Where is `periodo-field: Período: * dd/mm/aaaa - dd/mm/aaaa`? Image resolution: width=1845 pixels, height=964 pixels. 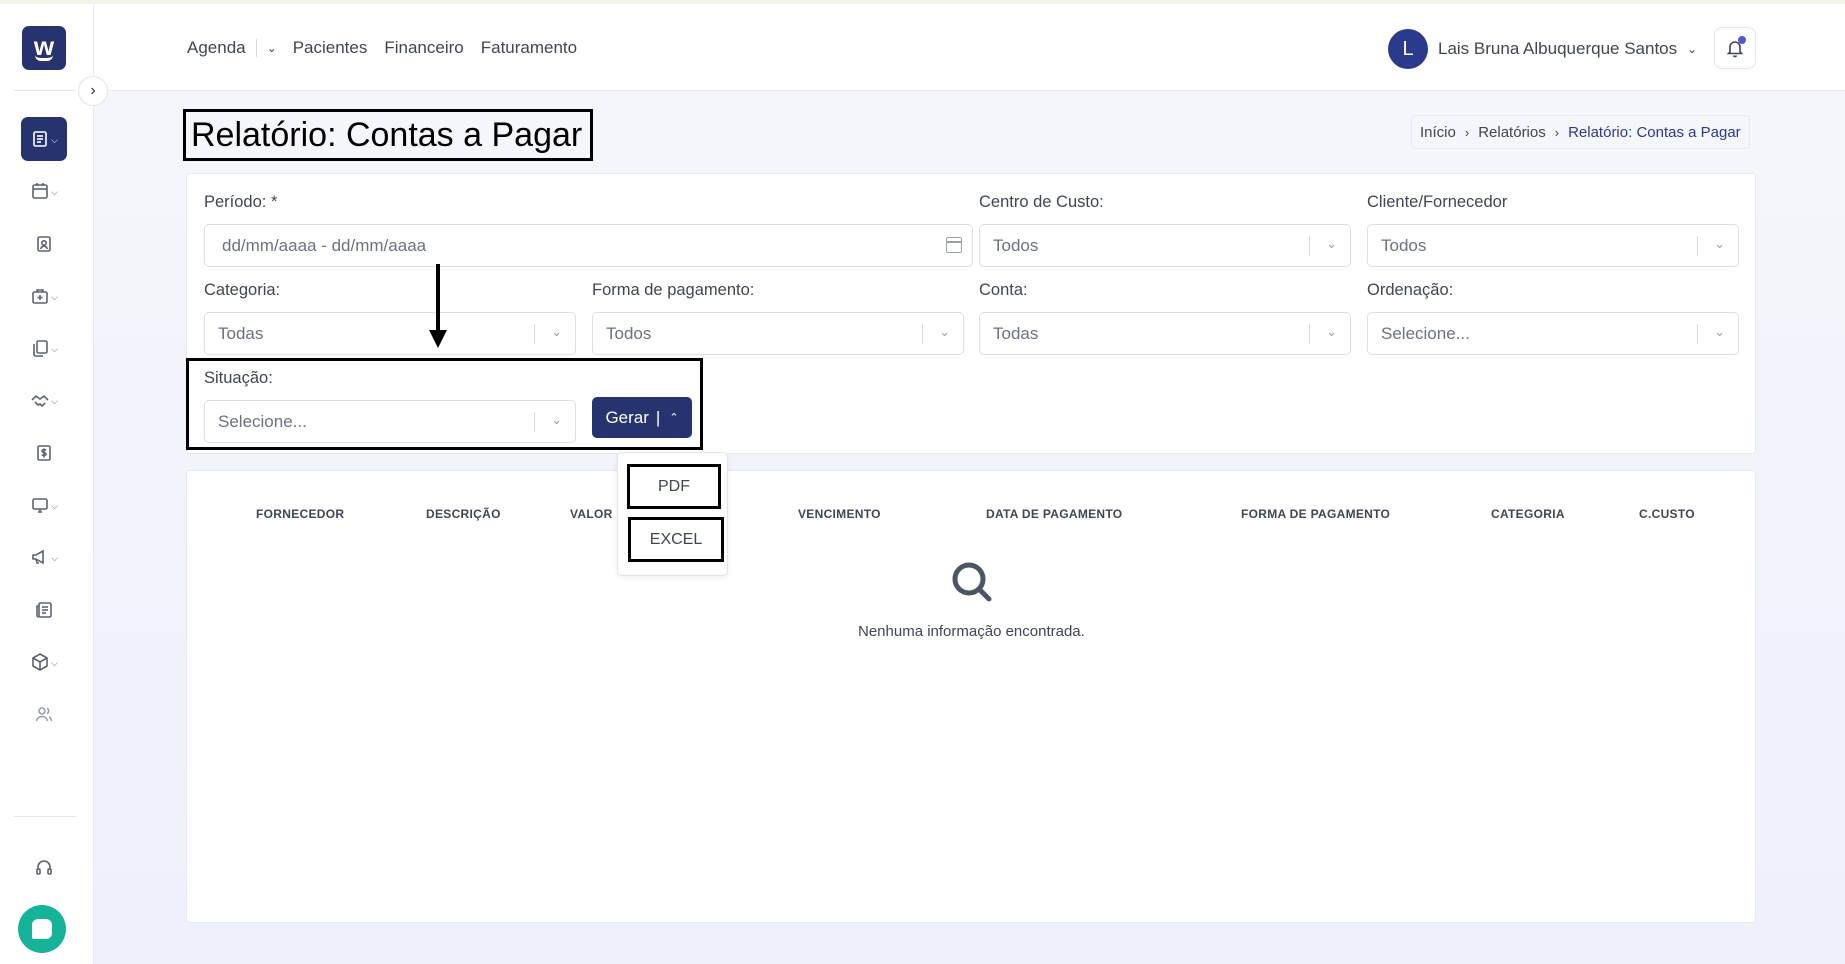
periodo-field: Período: * dd/mm/aaaa - dd/mm/aaaa is located at coordinates (588, 230).